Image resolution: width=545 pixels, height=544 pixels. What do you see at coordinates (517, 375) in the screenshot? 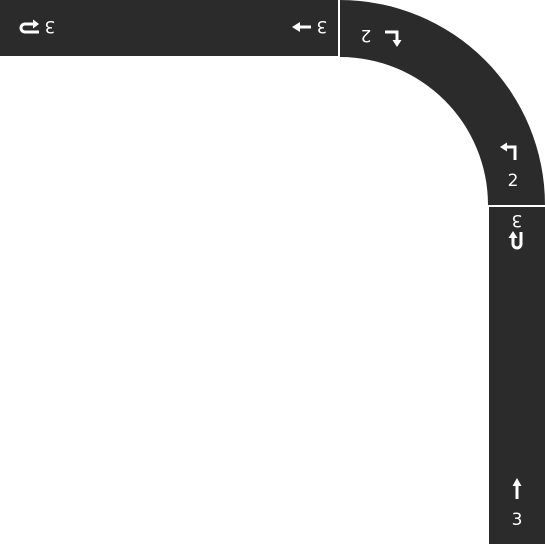
I see `straight-tile-right: 3 3` at bounding box center [517, 375].